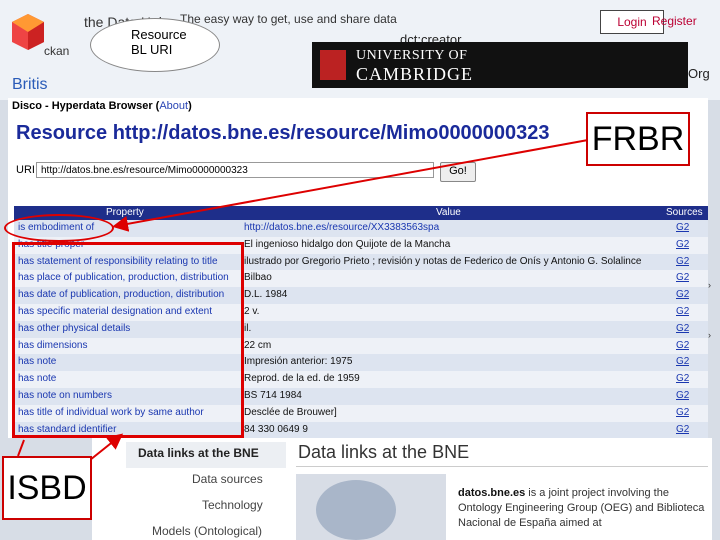 Image resolution: width=720 pixels, height=540 pixels. I want to click on cambridge-shield-icon, so click(333, 65).